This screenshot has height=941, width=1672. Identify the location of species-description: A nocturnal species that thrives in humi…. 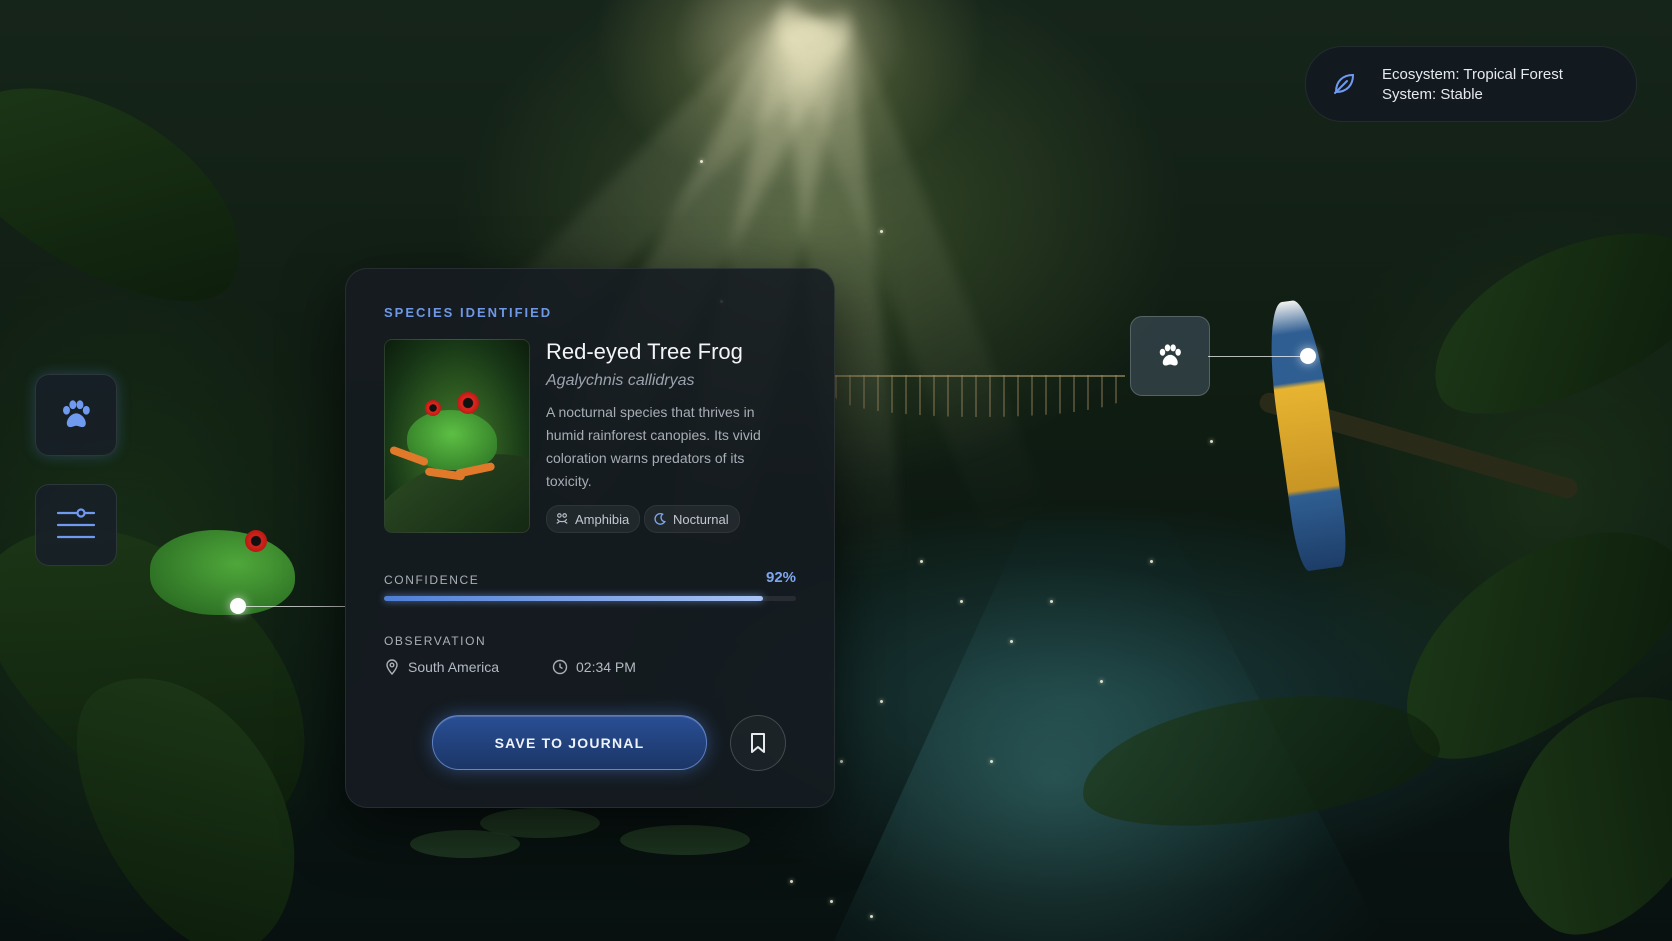
(653, 446).